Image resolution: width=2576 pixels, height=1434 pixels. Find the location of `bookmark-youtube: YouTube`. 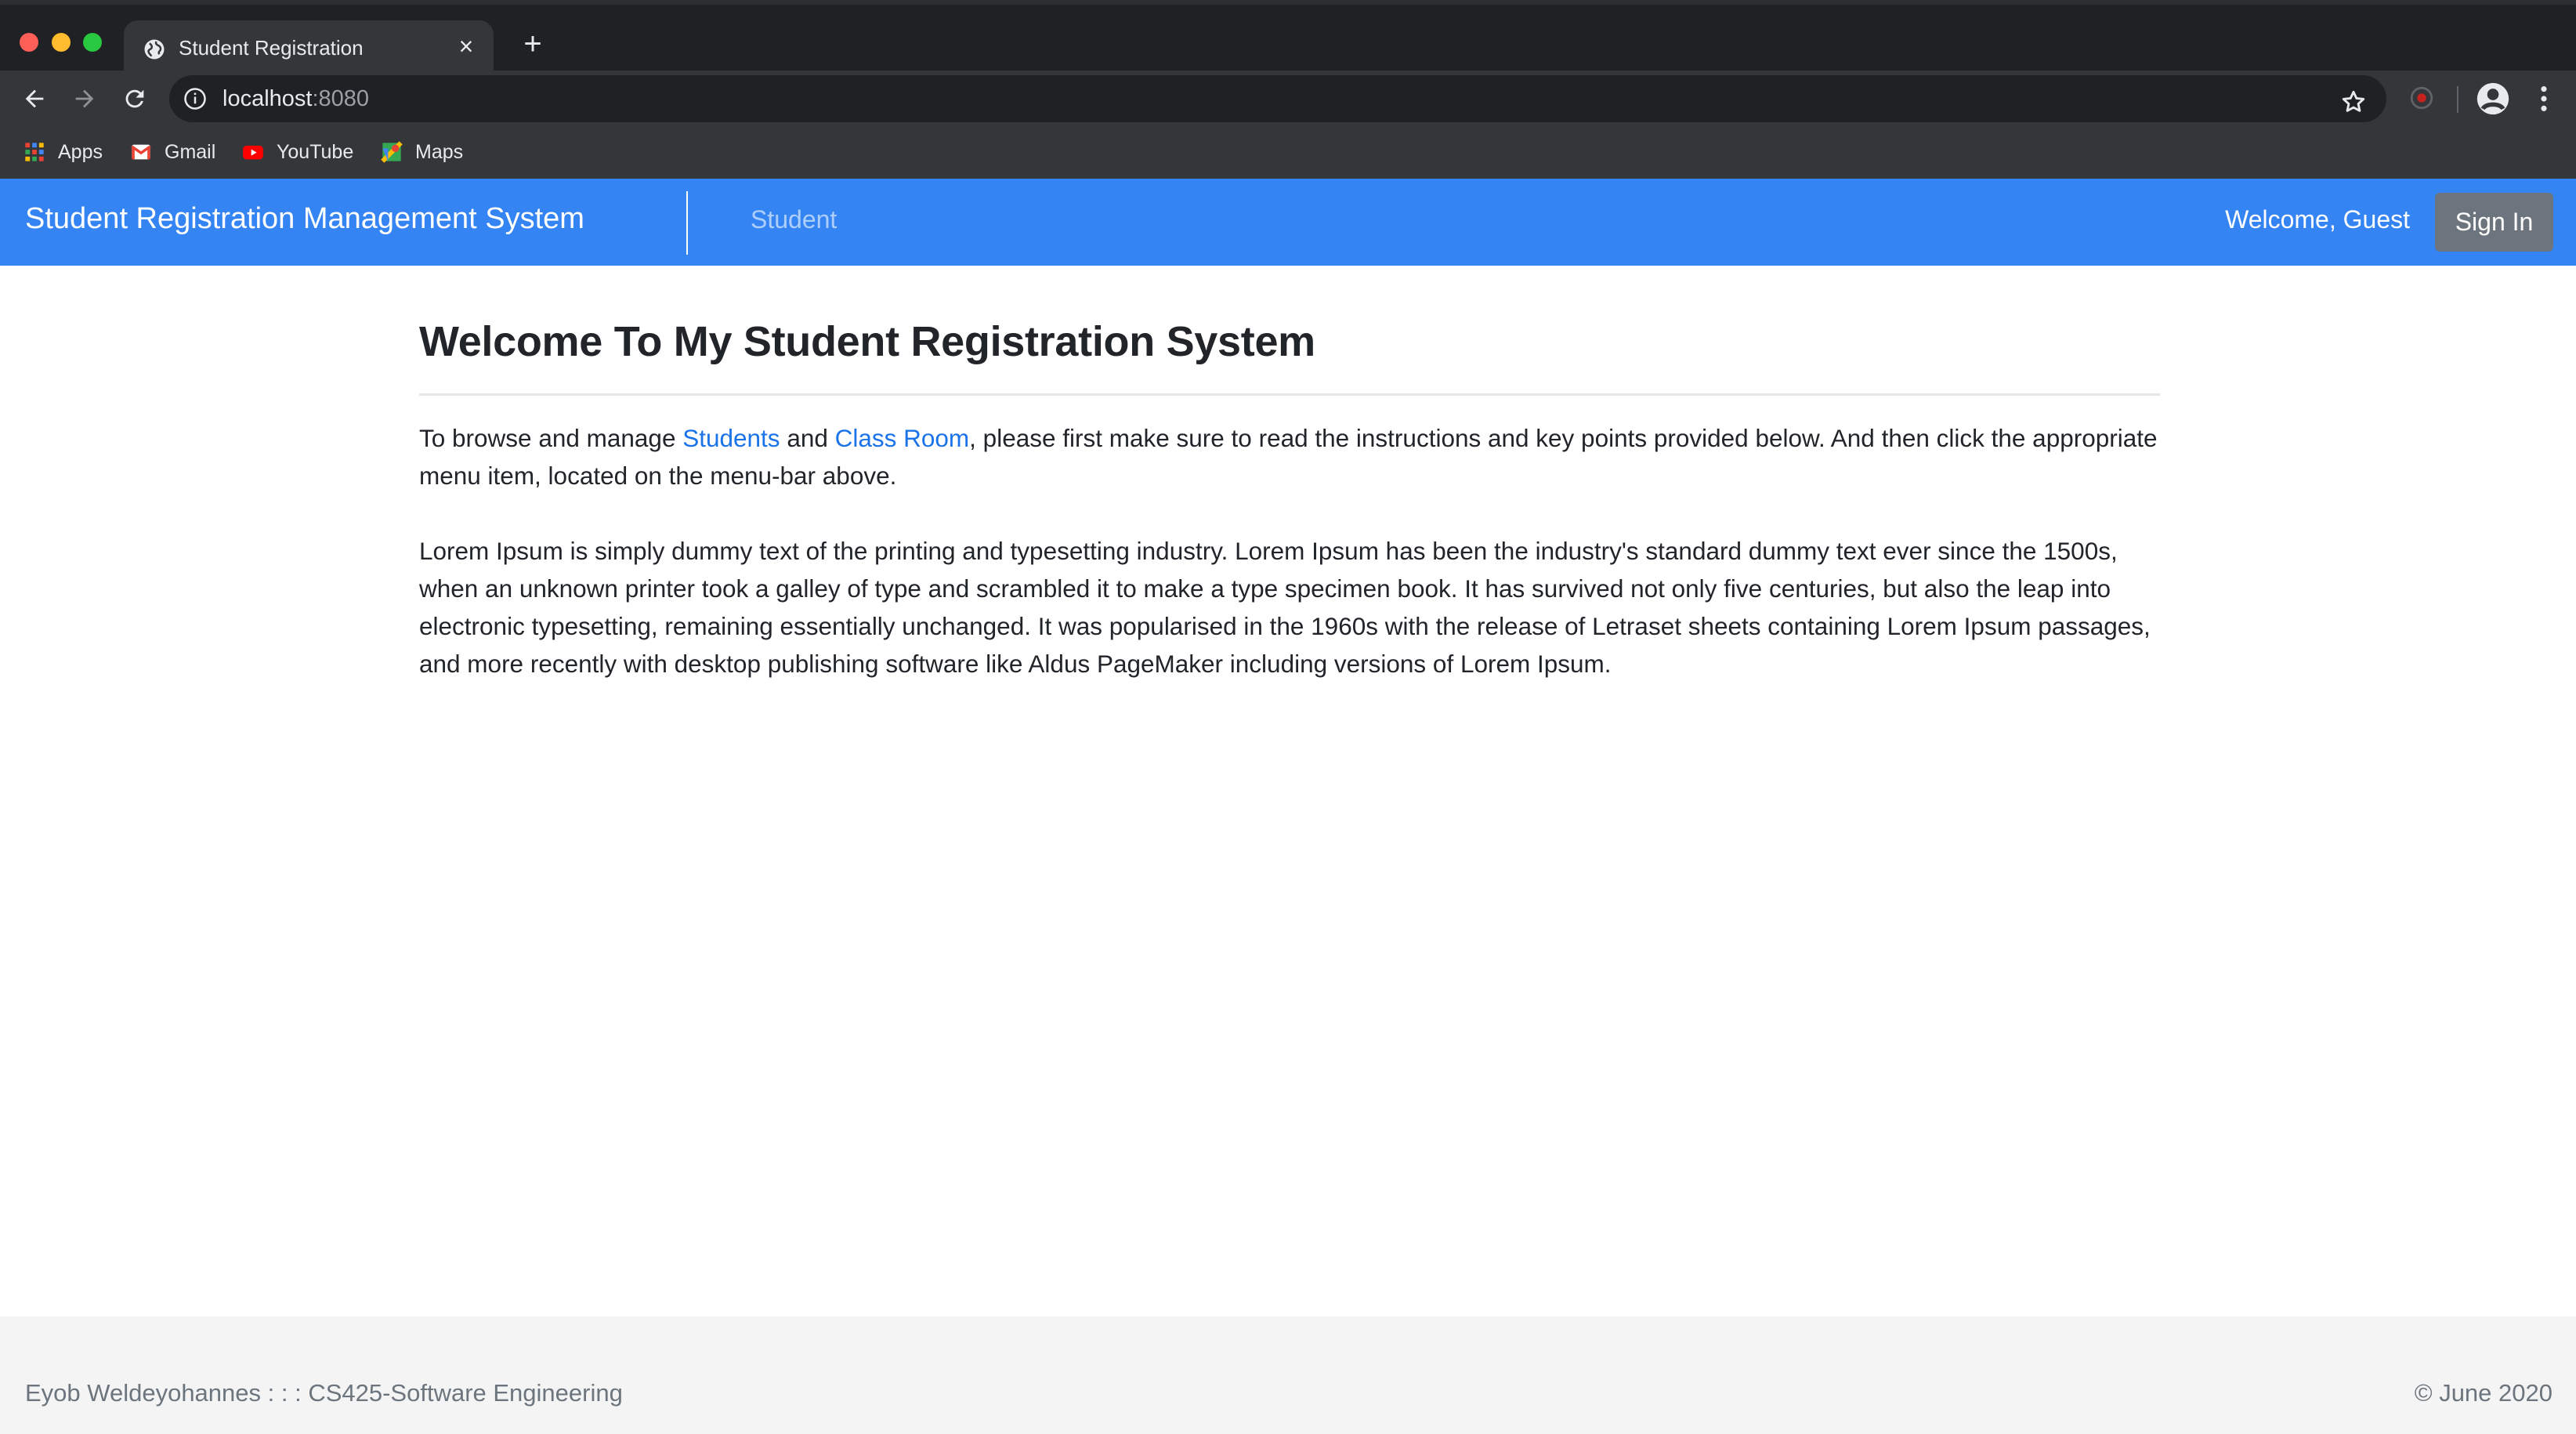

bookmark-youtube: YouTube is located at coordinates (298, 152).